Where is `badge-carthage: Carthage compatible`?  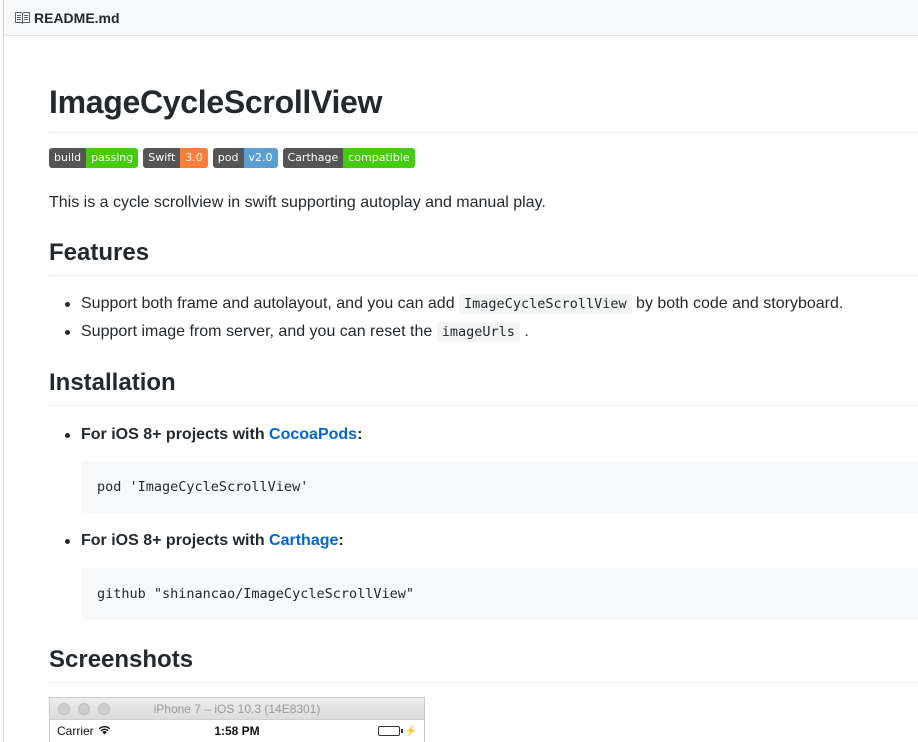 badge-carthage: Carthage compatible is located at coordinates (348, 158).